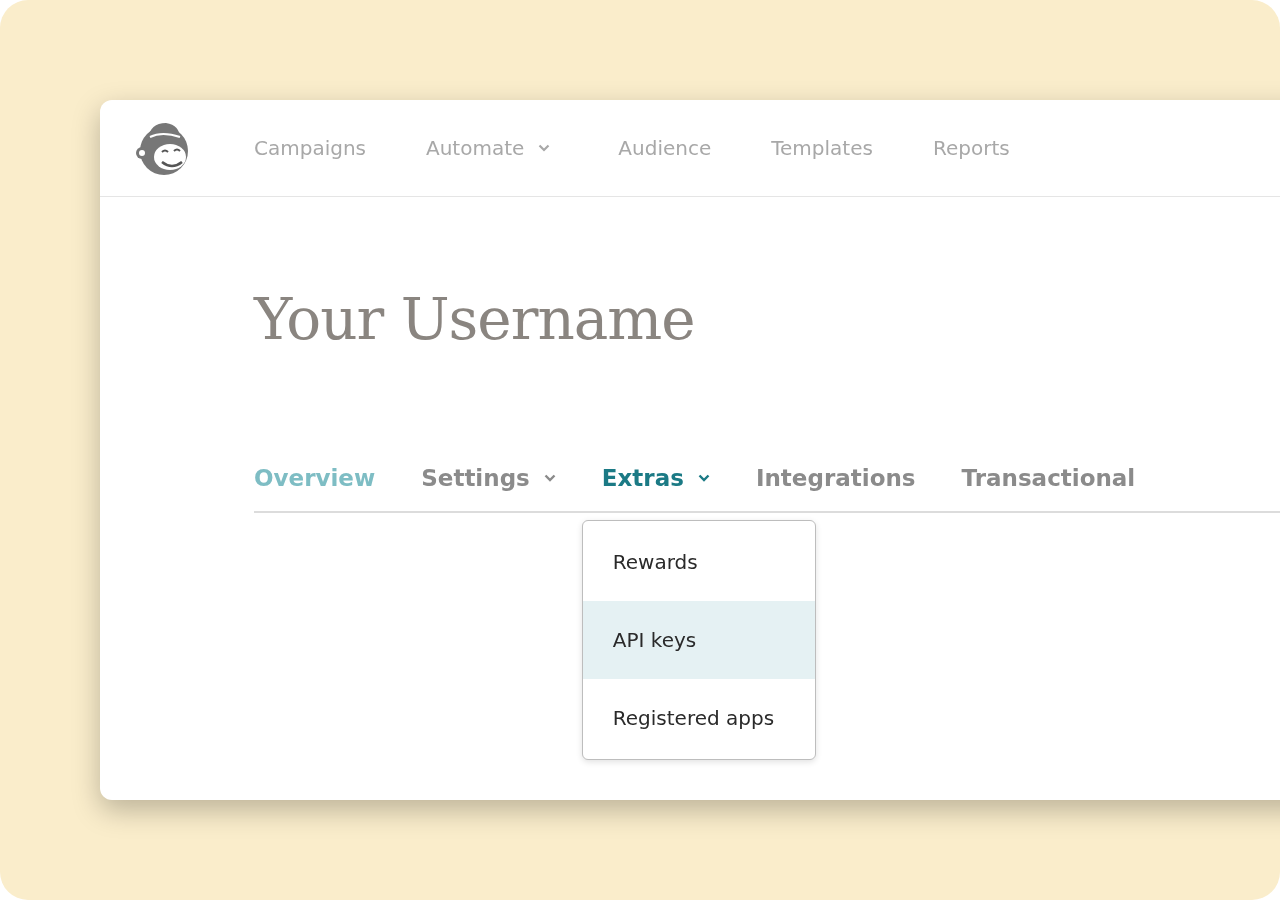 Image resolution: width=1280 pixels, height=900 pixels. Describe the element at coordinates (475, 319) in the screenshot. I see `page-title: Your Username` at that location.